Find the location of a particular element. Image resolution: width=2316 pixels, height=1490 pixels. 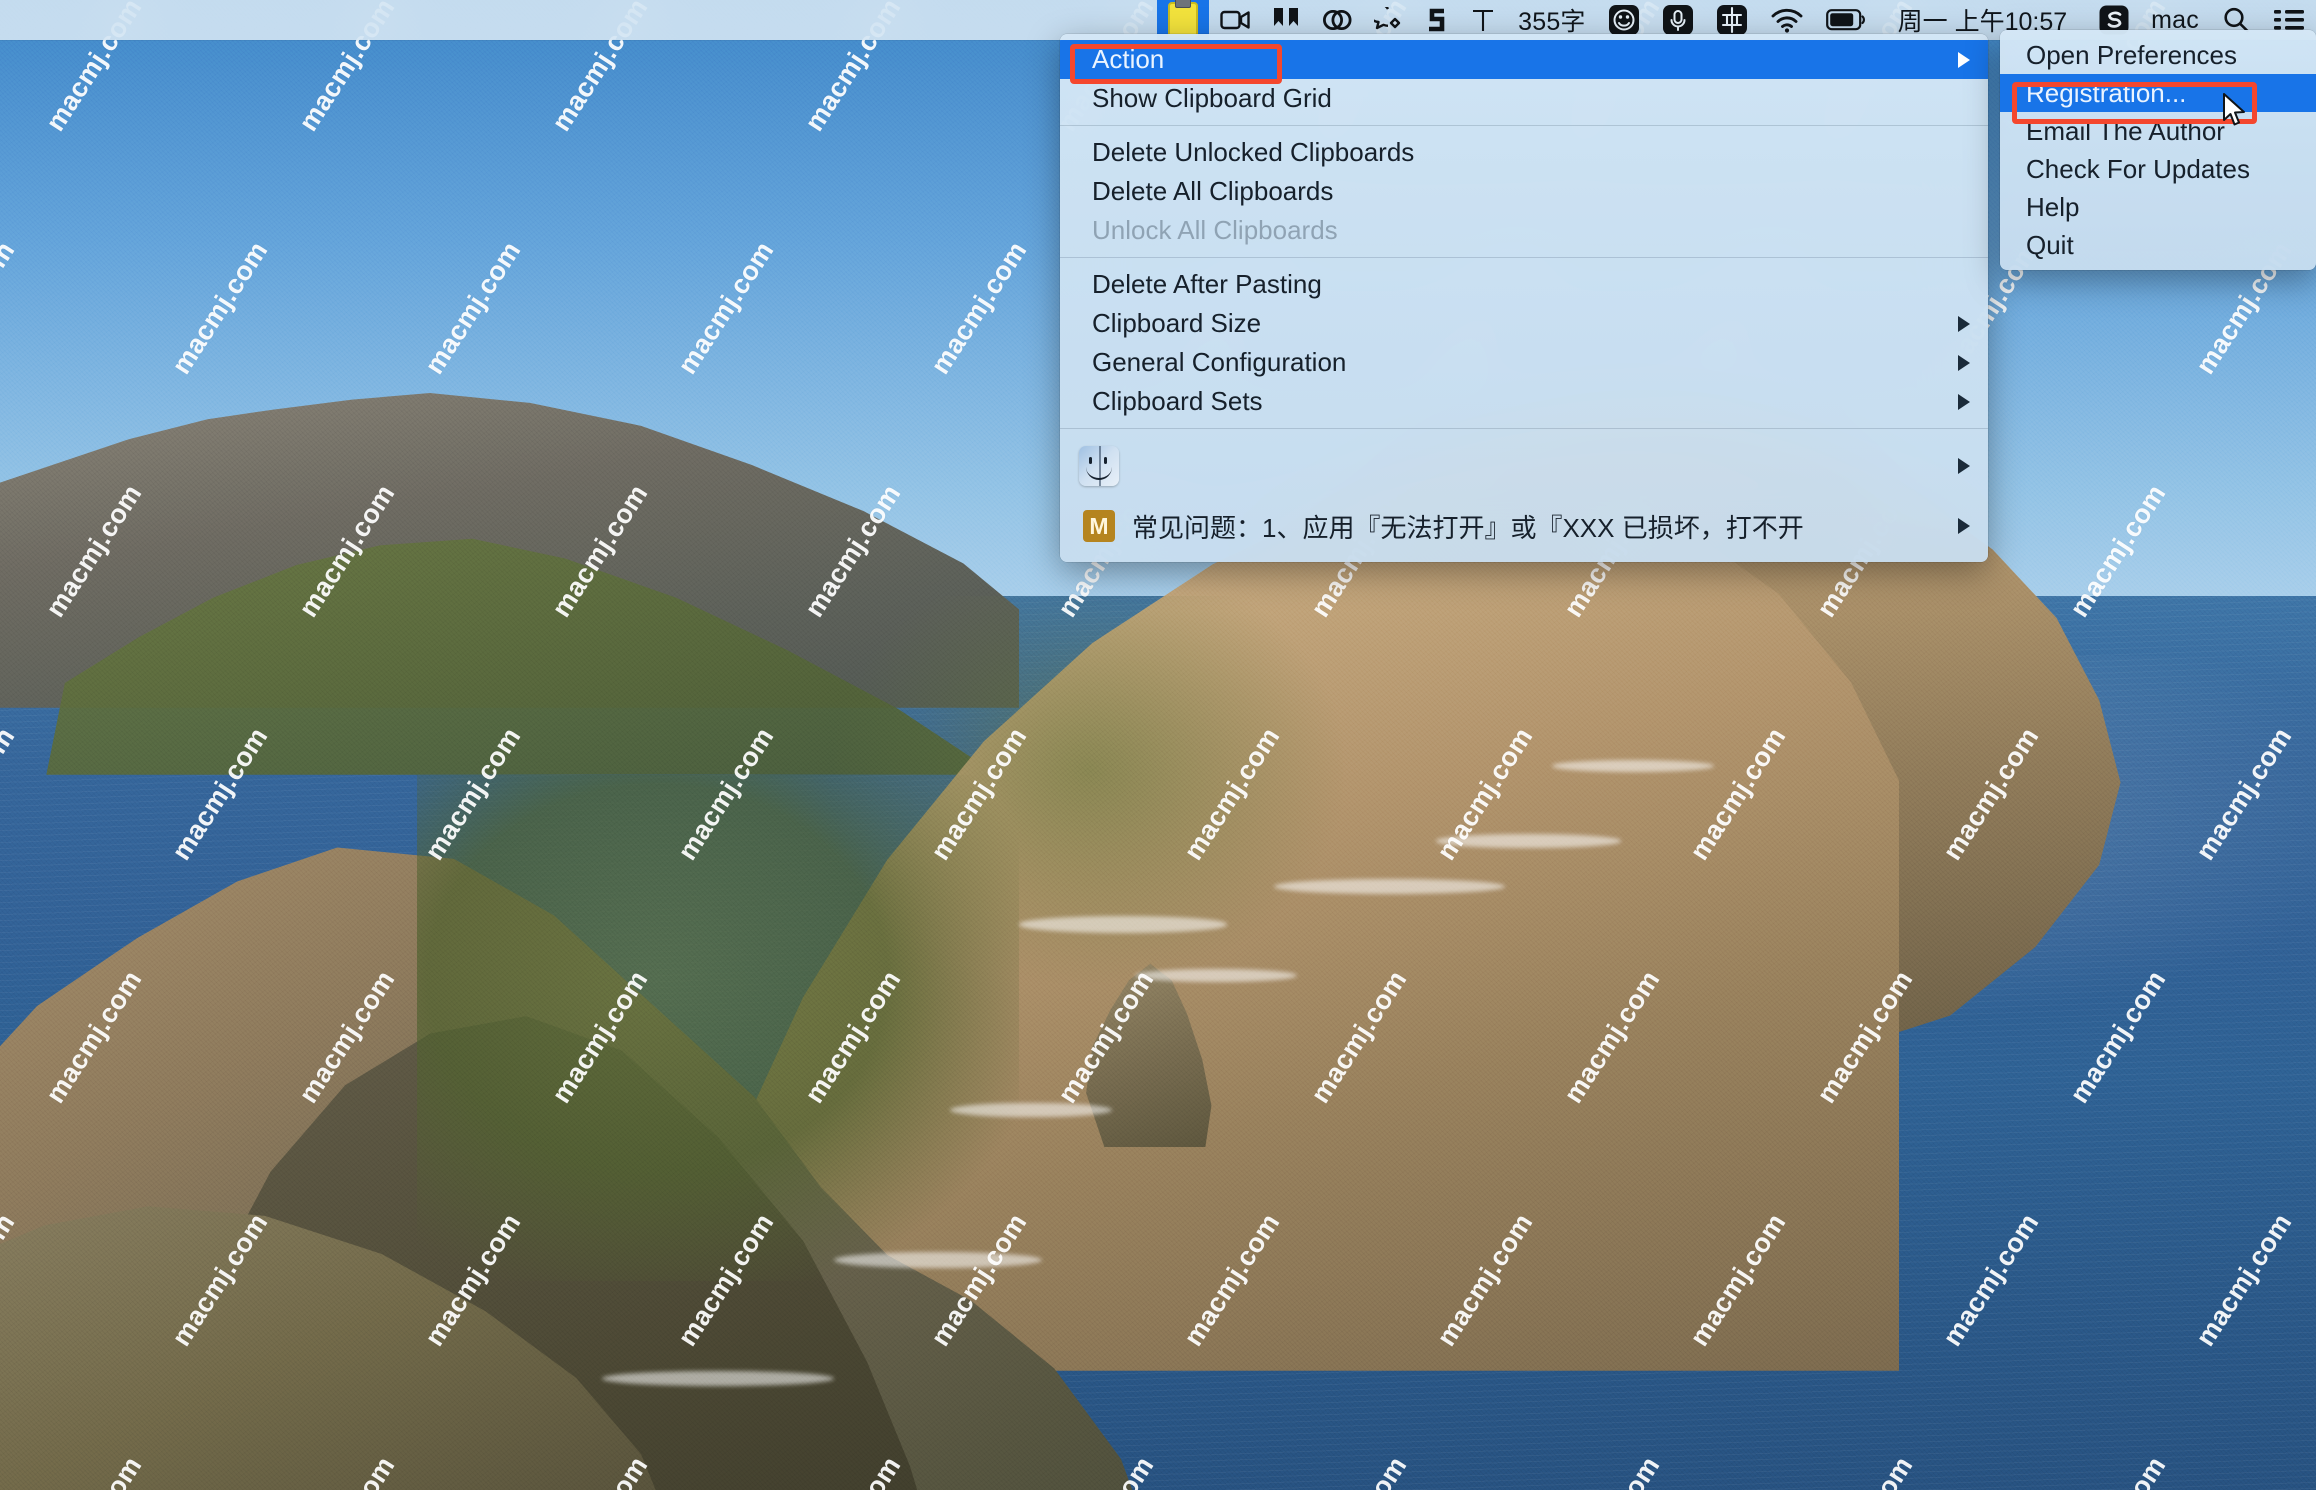

submenu-item: Open Preferences is located at coordinates (2158, 55).